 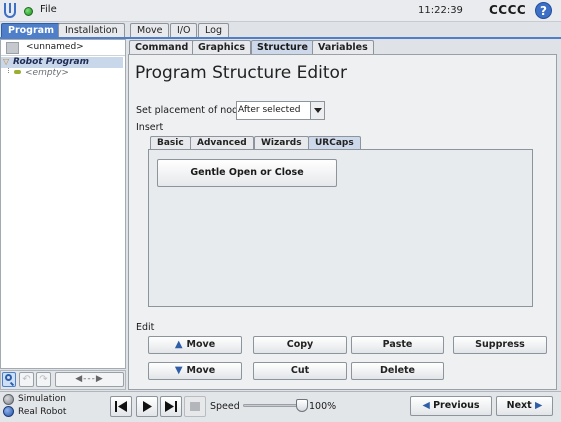 I want to click on cut-button: Cut, so click(x=300, y=371).